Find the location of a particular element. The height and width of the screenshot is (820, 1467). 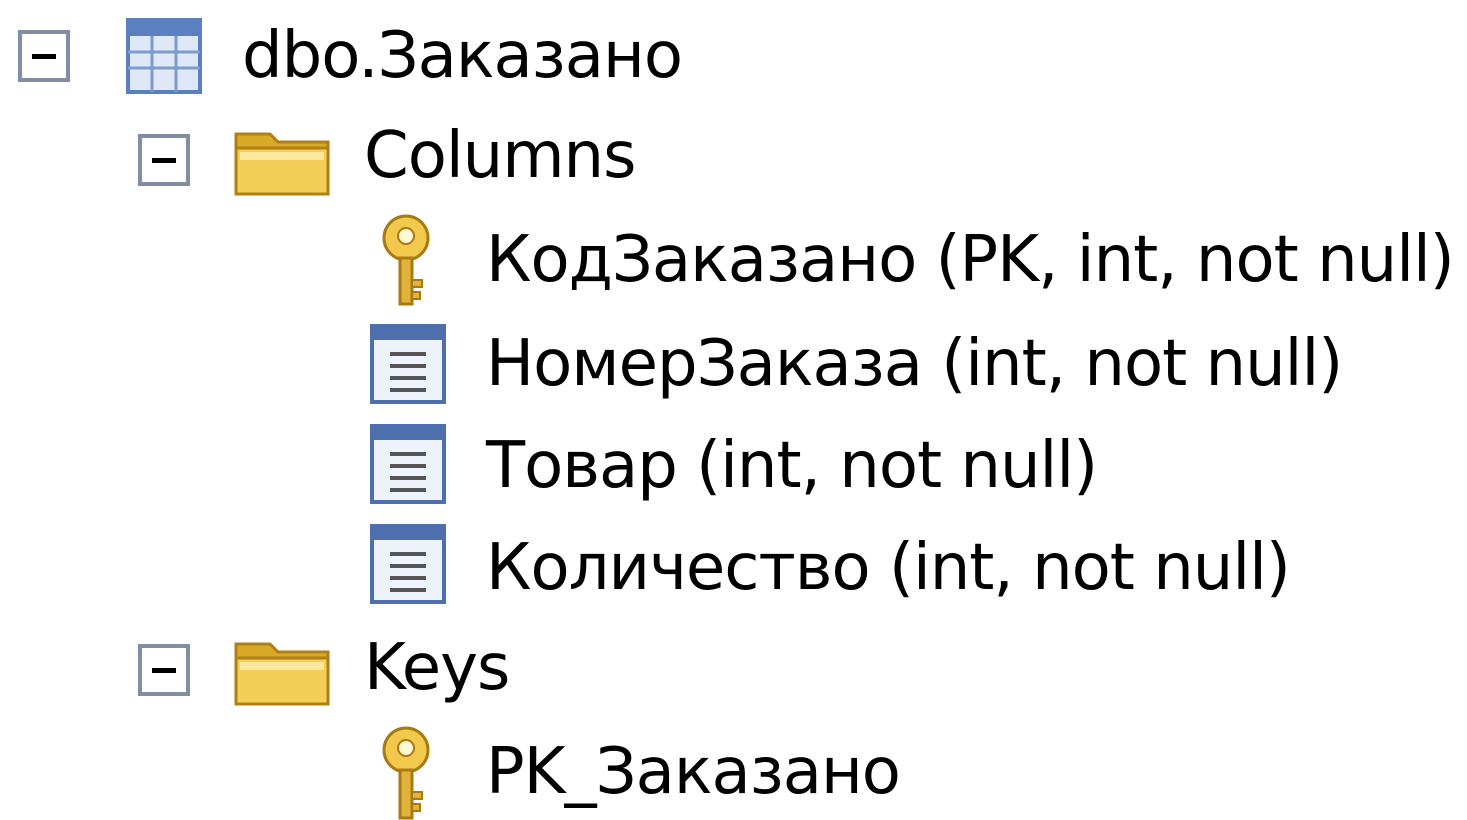

collapse-toggle-columns is located at coordinates (164, 160).